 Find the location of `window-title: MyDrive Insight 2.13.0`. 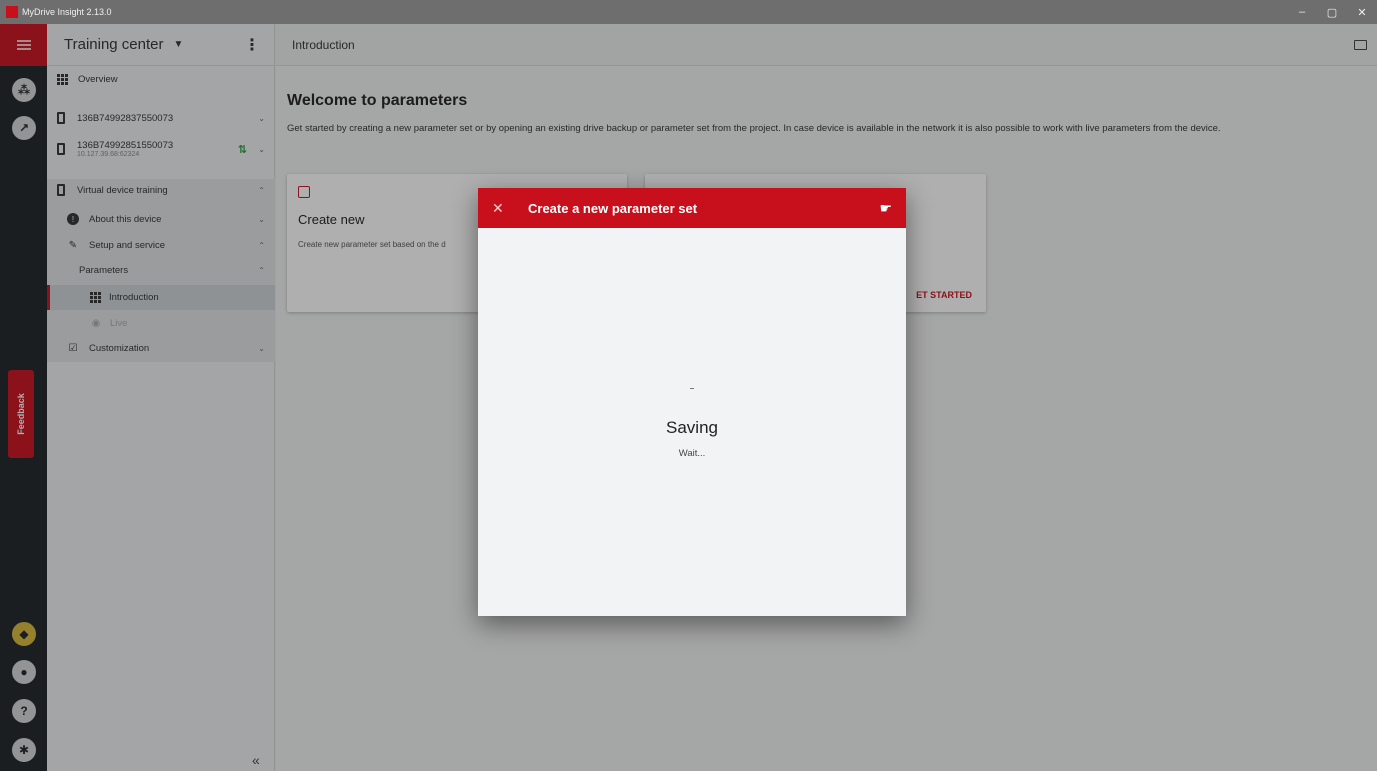

window-title: MyDrive Insight 2.13.0 is located at coordinates (67, 12).